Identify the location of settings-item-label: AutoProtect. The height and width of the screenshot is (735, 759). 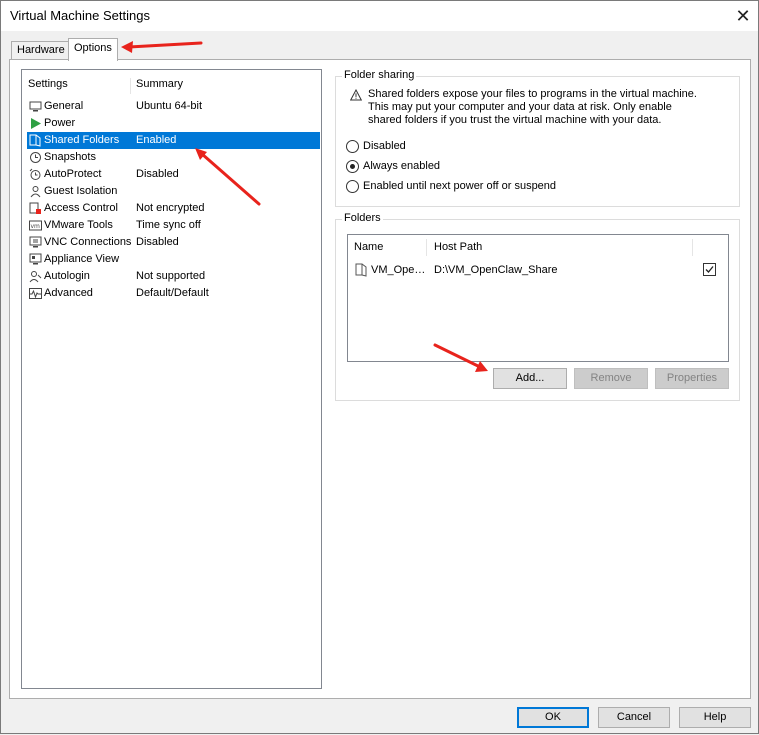
(73, 174).